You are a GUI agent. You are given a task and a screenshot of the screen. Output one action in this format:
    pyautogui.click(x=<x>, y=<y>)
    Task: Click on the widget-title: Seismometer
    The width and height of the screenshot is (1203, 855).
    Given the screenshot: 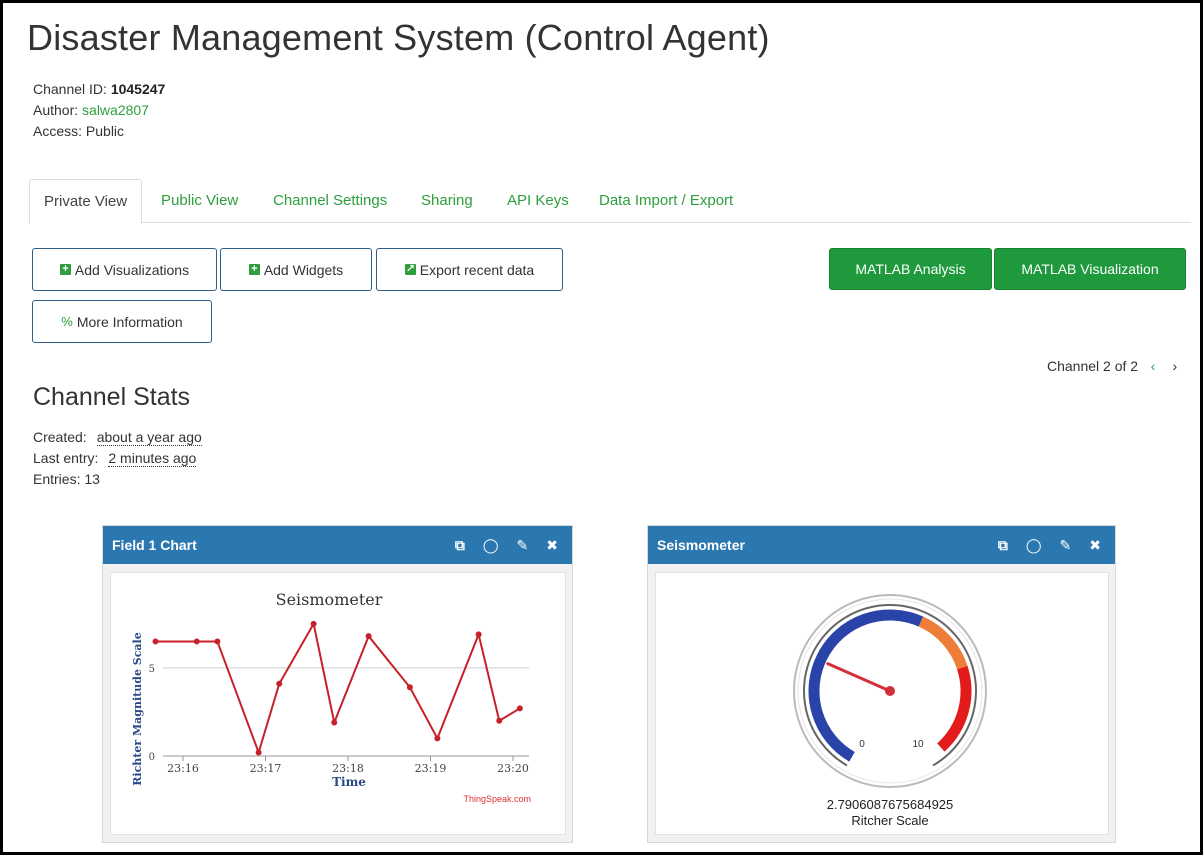 What is the action you would take?
    pyautogui.click(x=701, y=545)
    